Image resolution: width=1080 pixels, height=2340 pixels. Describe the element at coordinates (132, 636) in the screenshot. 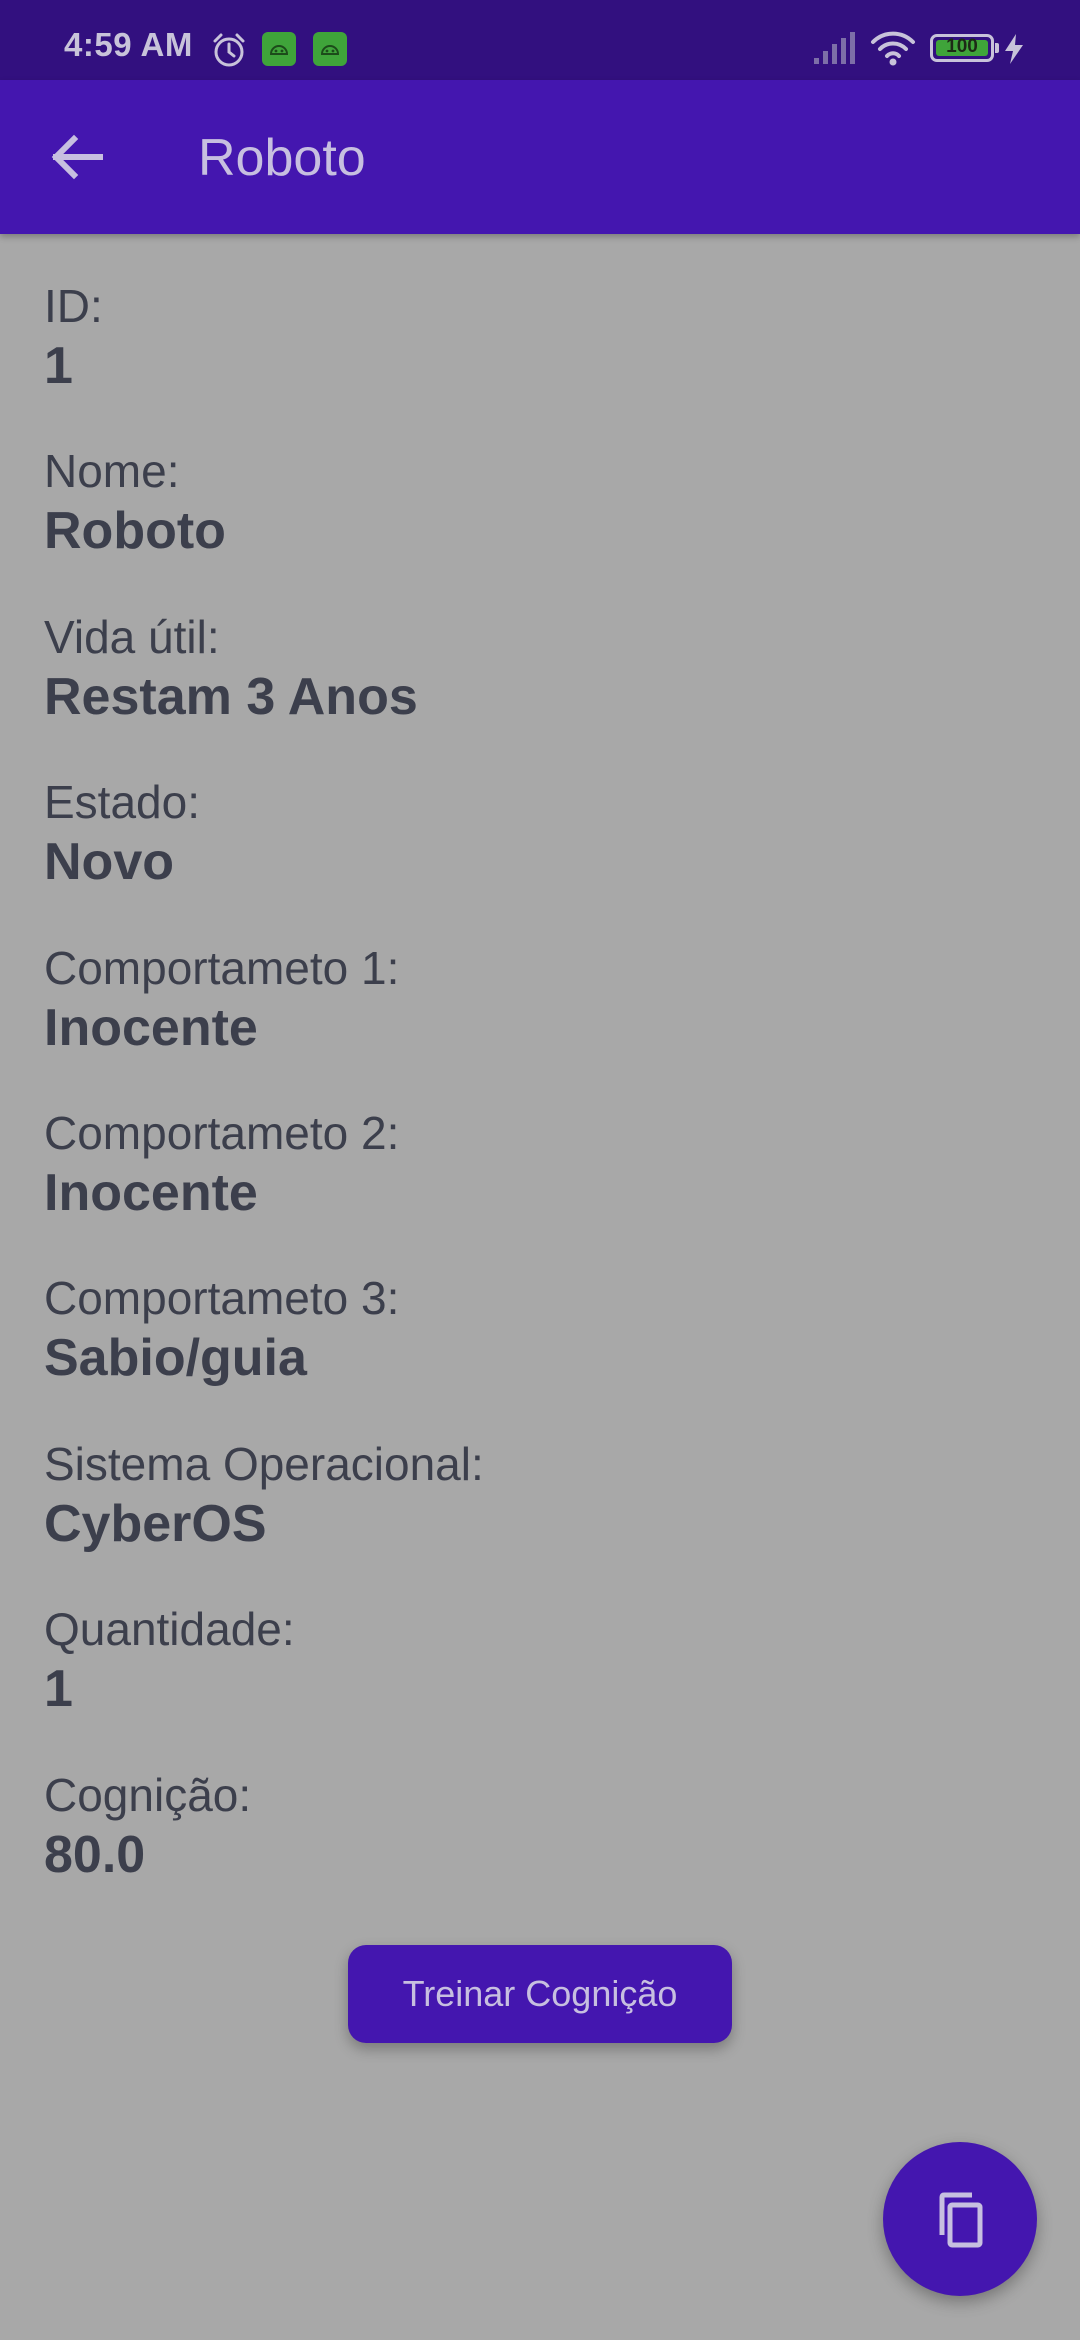

I see `field-label: Vida útil:` at that location.